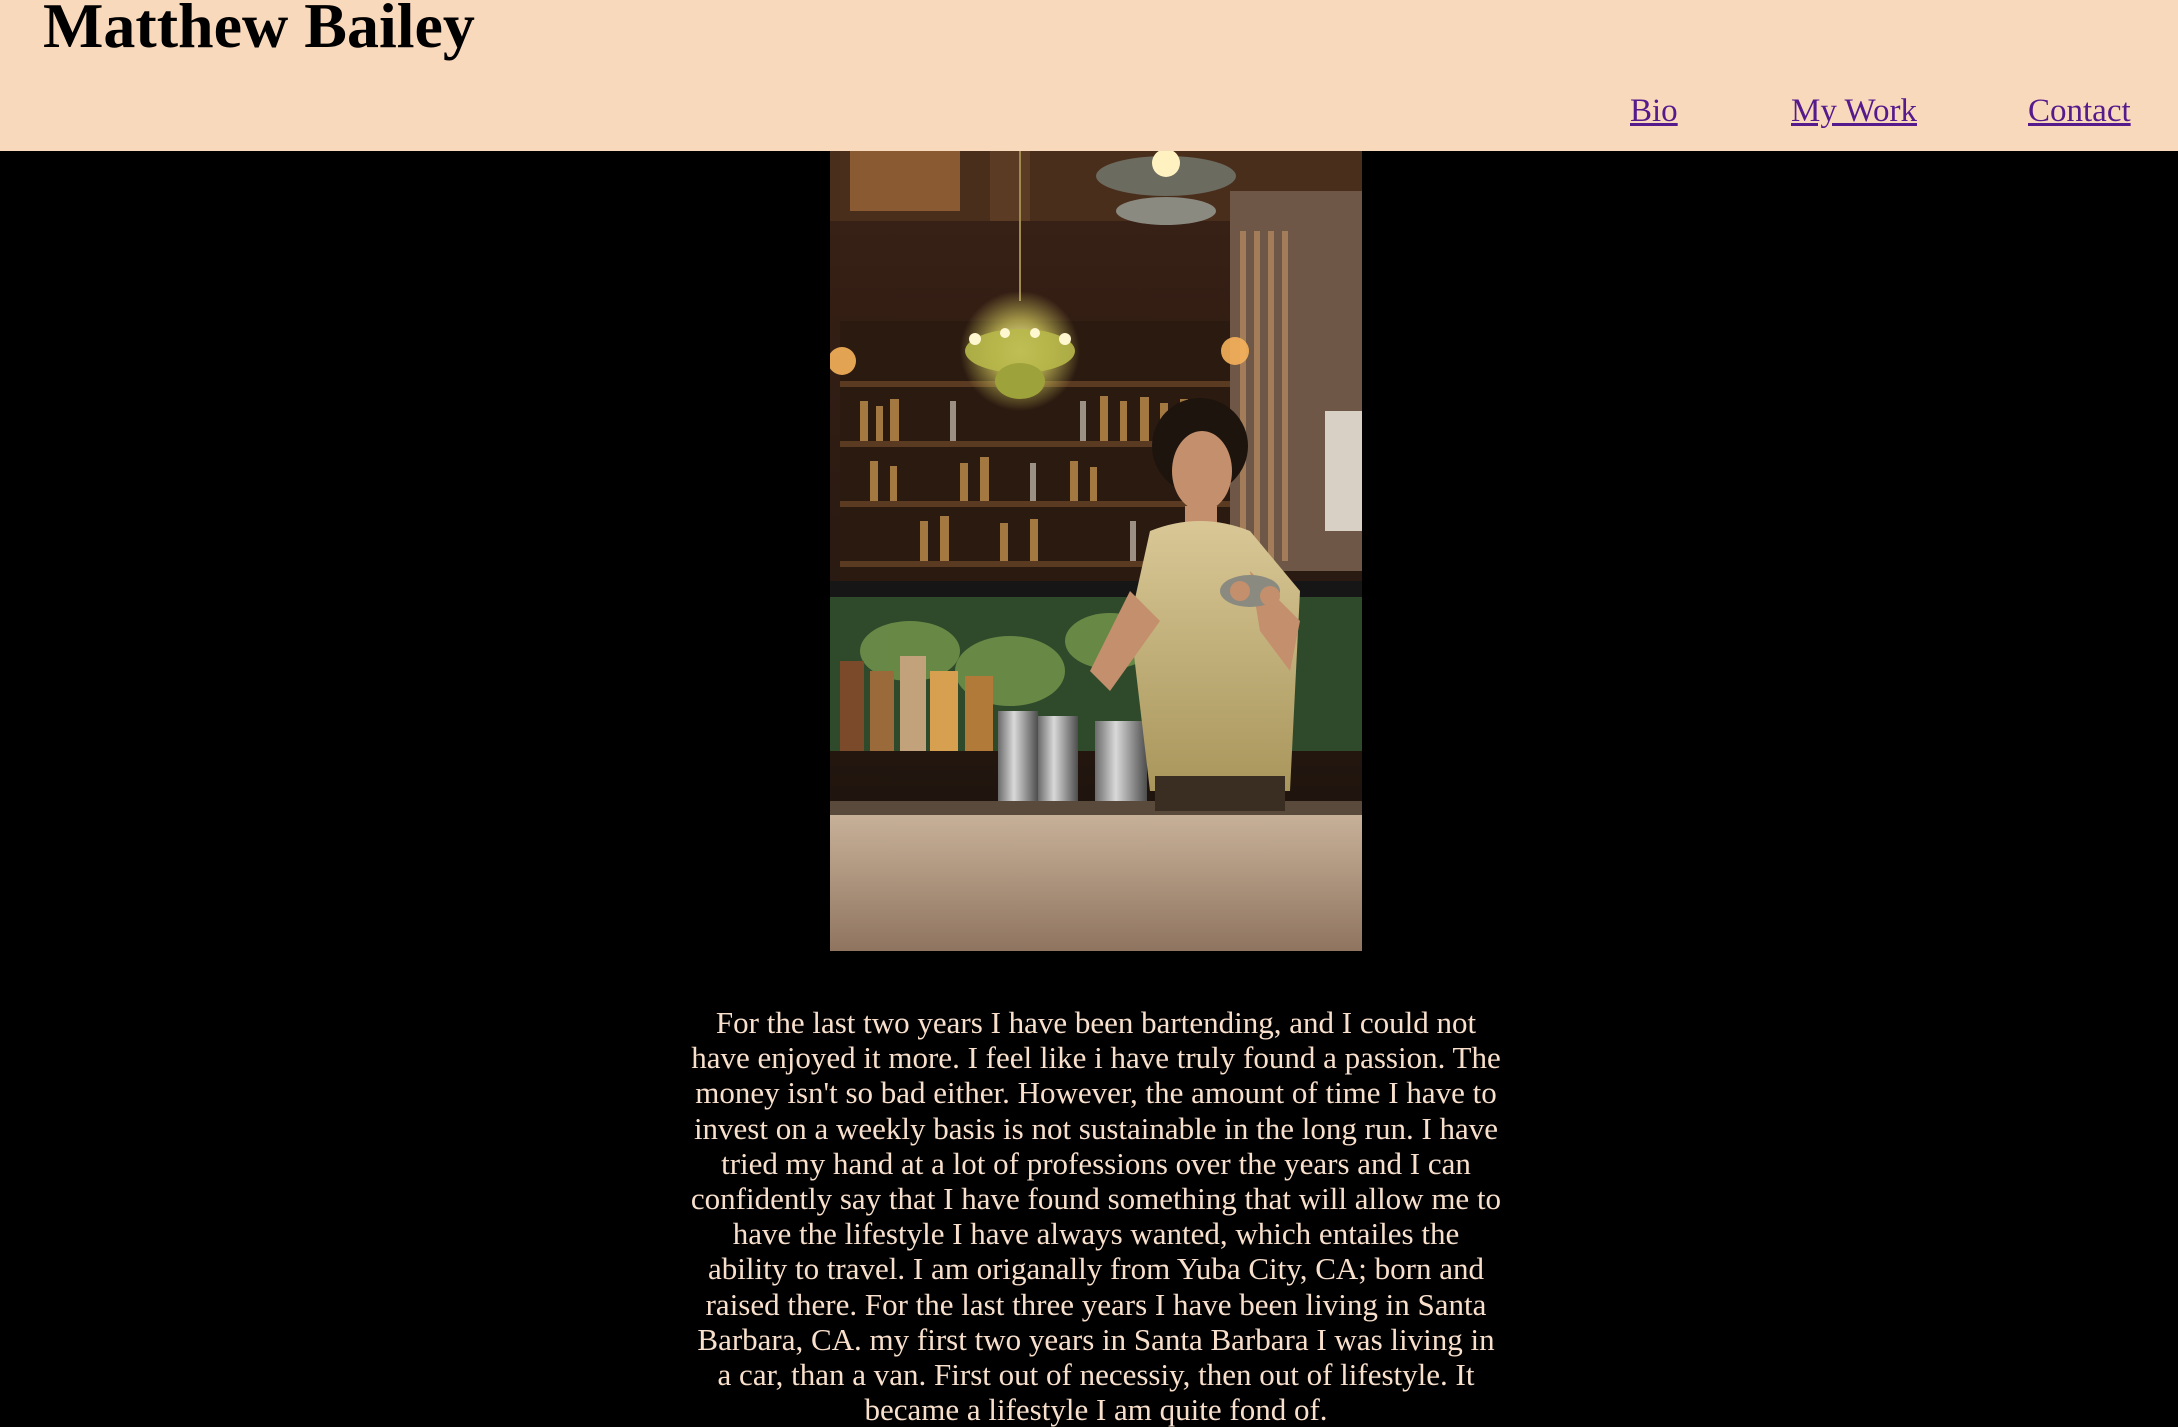 The image size is (2178, 1427). I want to click on site-header: Matthew Bailey Bio My Work Contact, so click(1089, 75).